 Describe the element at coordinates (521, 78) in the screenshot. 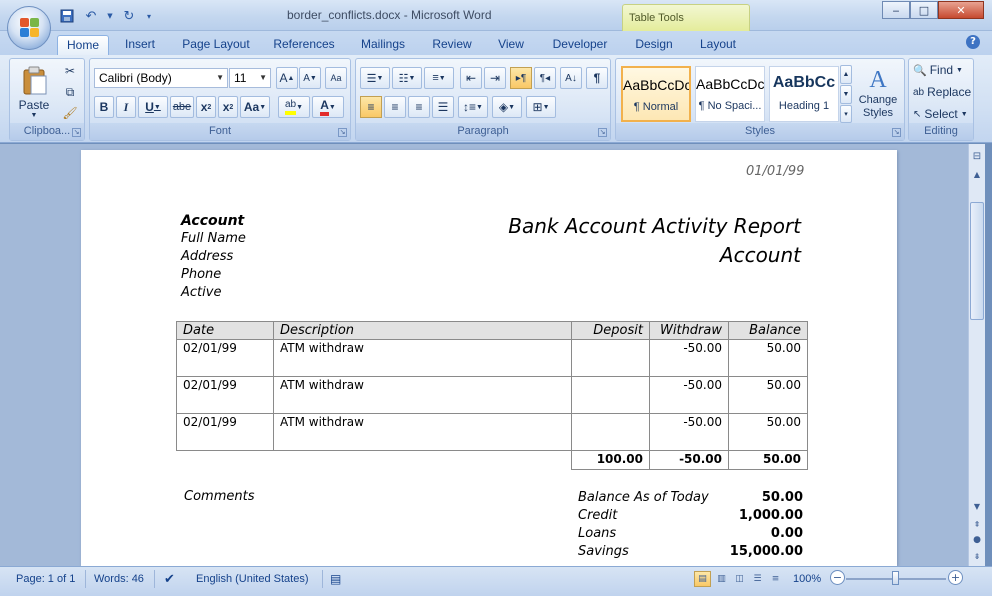

I see `ltr-button: ▸¶` at that location.